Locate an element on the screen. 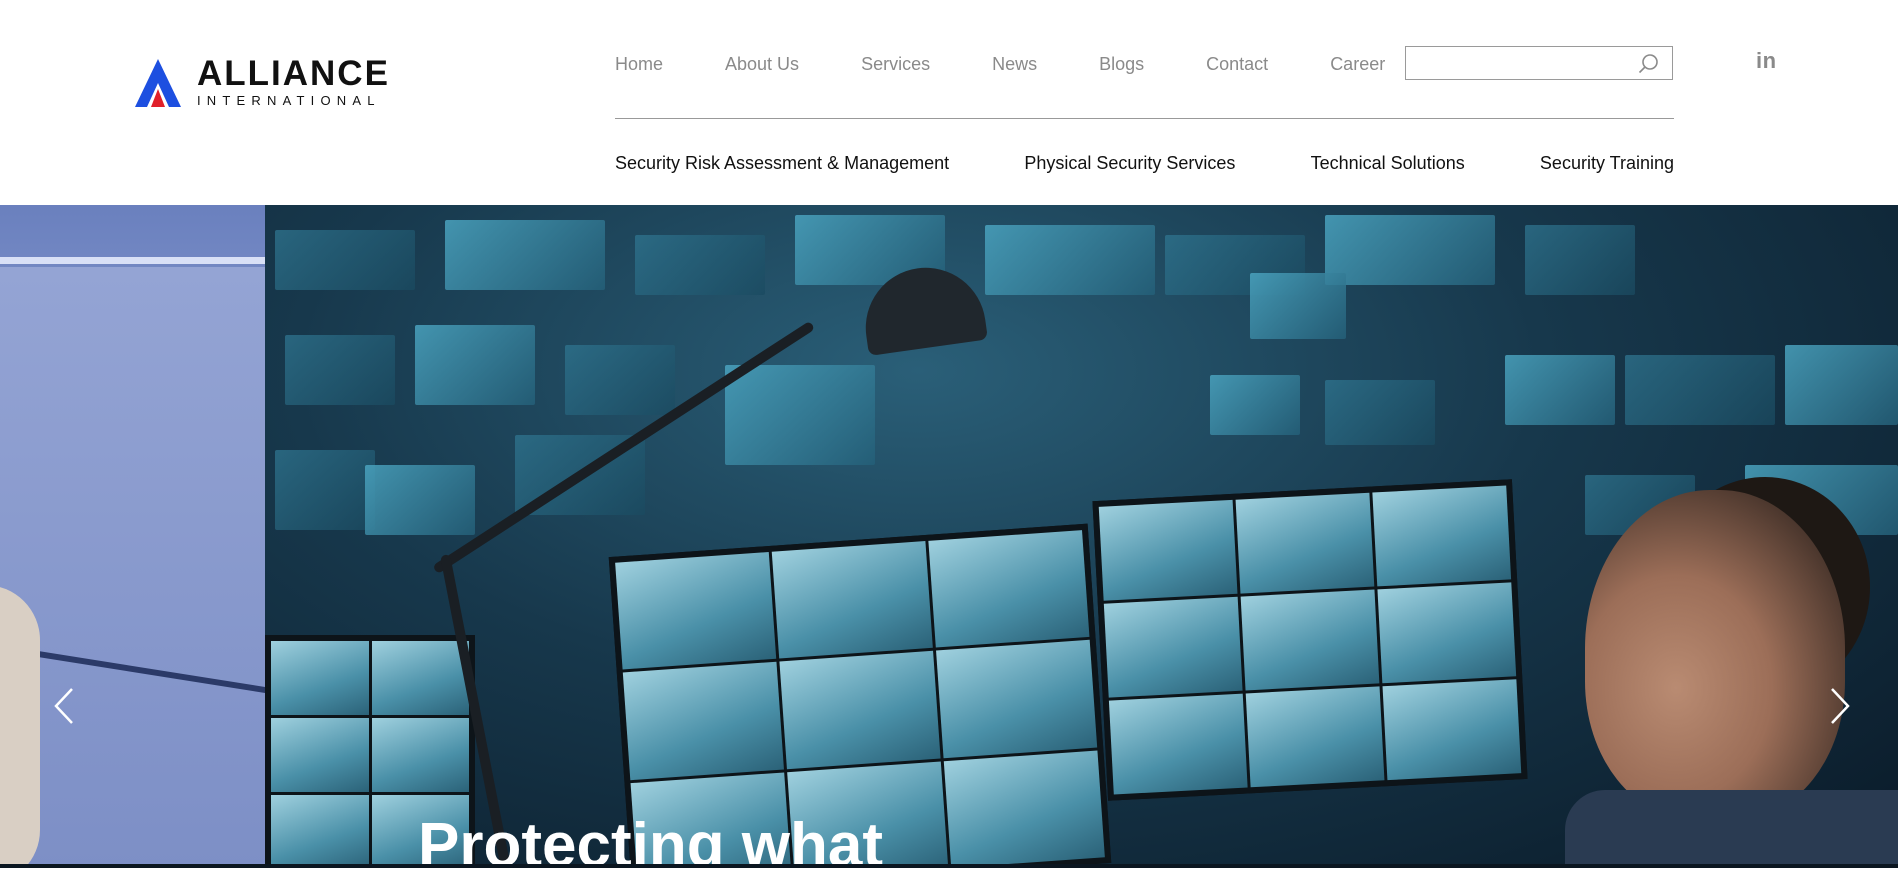 Image resolution: width=1898 pixels, height=882 pixels. chevron-right-icon is located at coordinates (1840, 706).